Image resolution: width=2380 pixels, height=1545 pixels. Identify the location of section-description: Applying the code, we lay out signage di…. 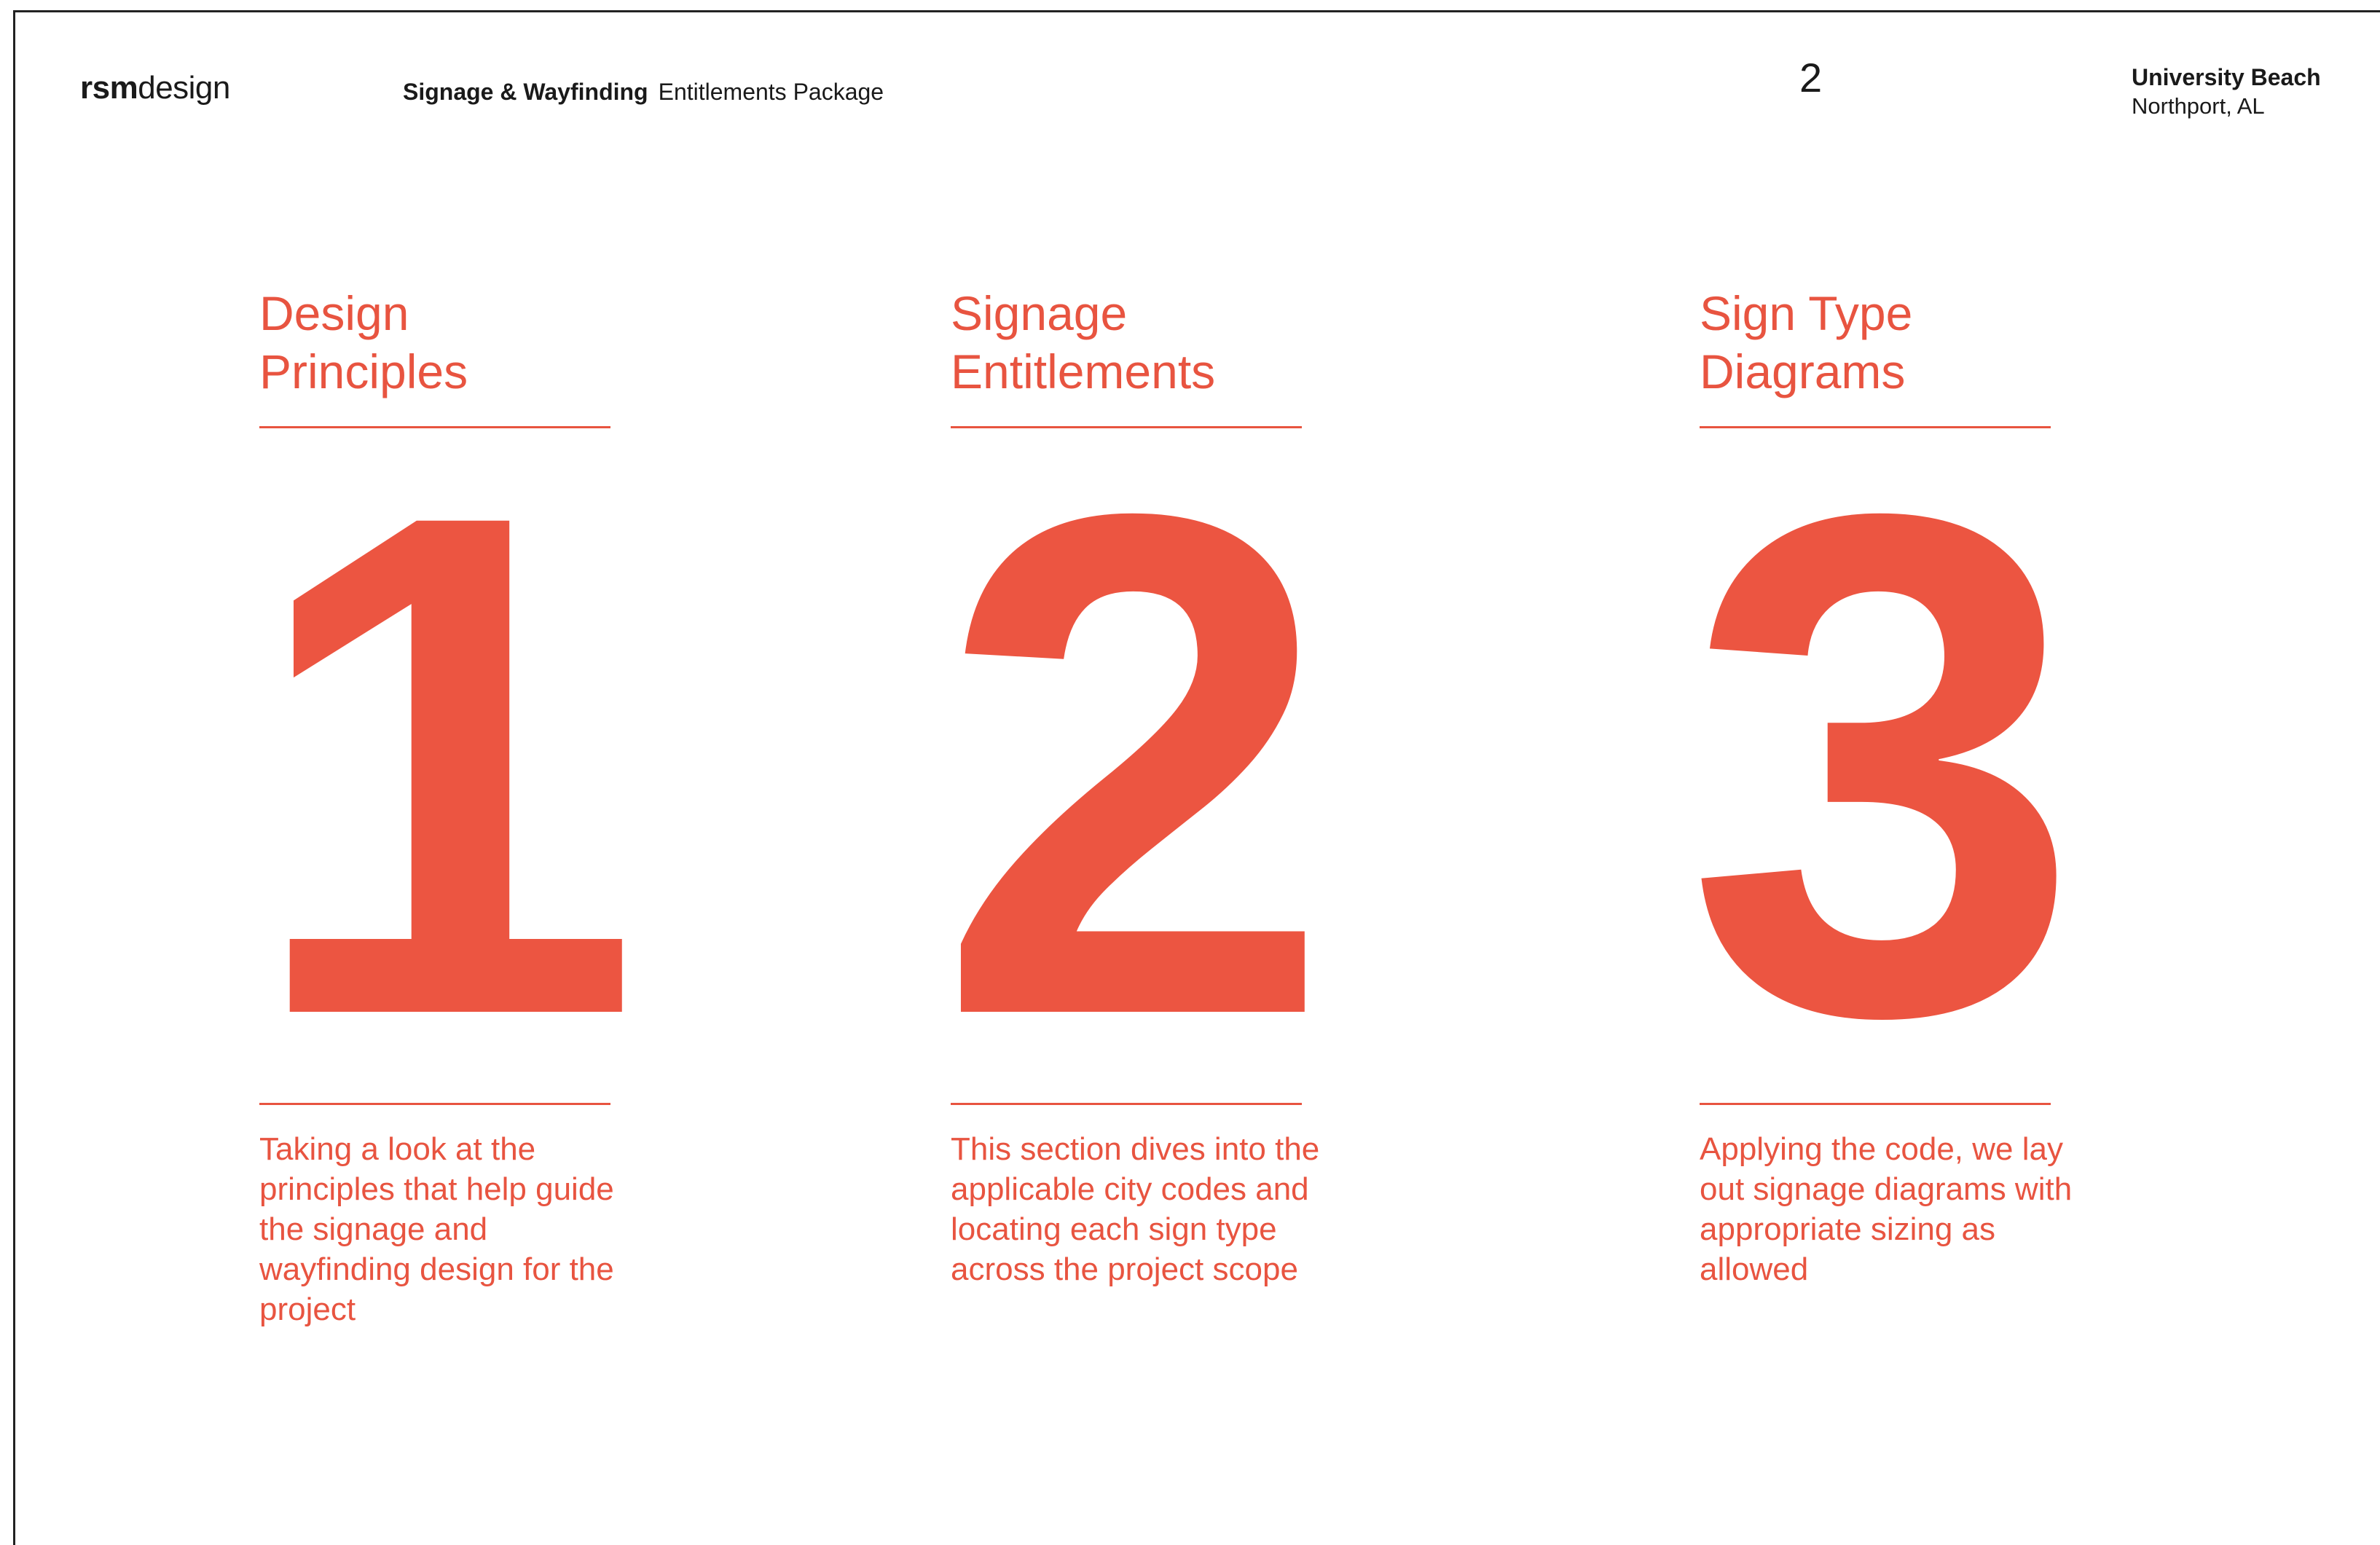
(1887, 1209).